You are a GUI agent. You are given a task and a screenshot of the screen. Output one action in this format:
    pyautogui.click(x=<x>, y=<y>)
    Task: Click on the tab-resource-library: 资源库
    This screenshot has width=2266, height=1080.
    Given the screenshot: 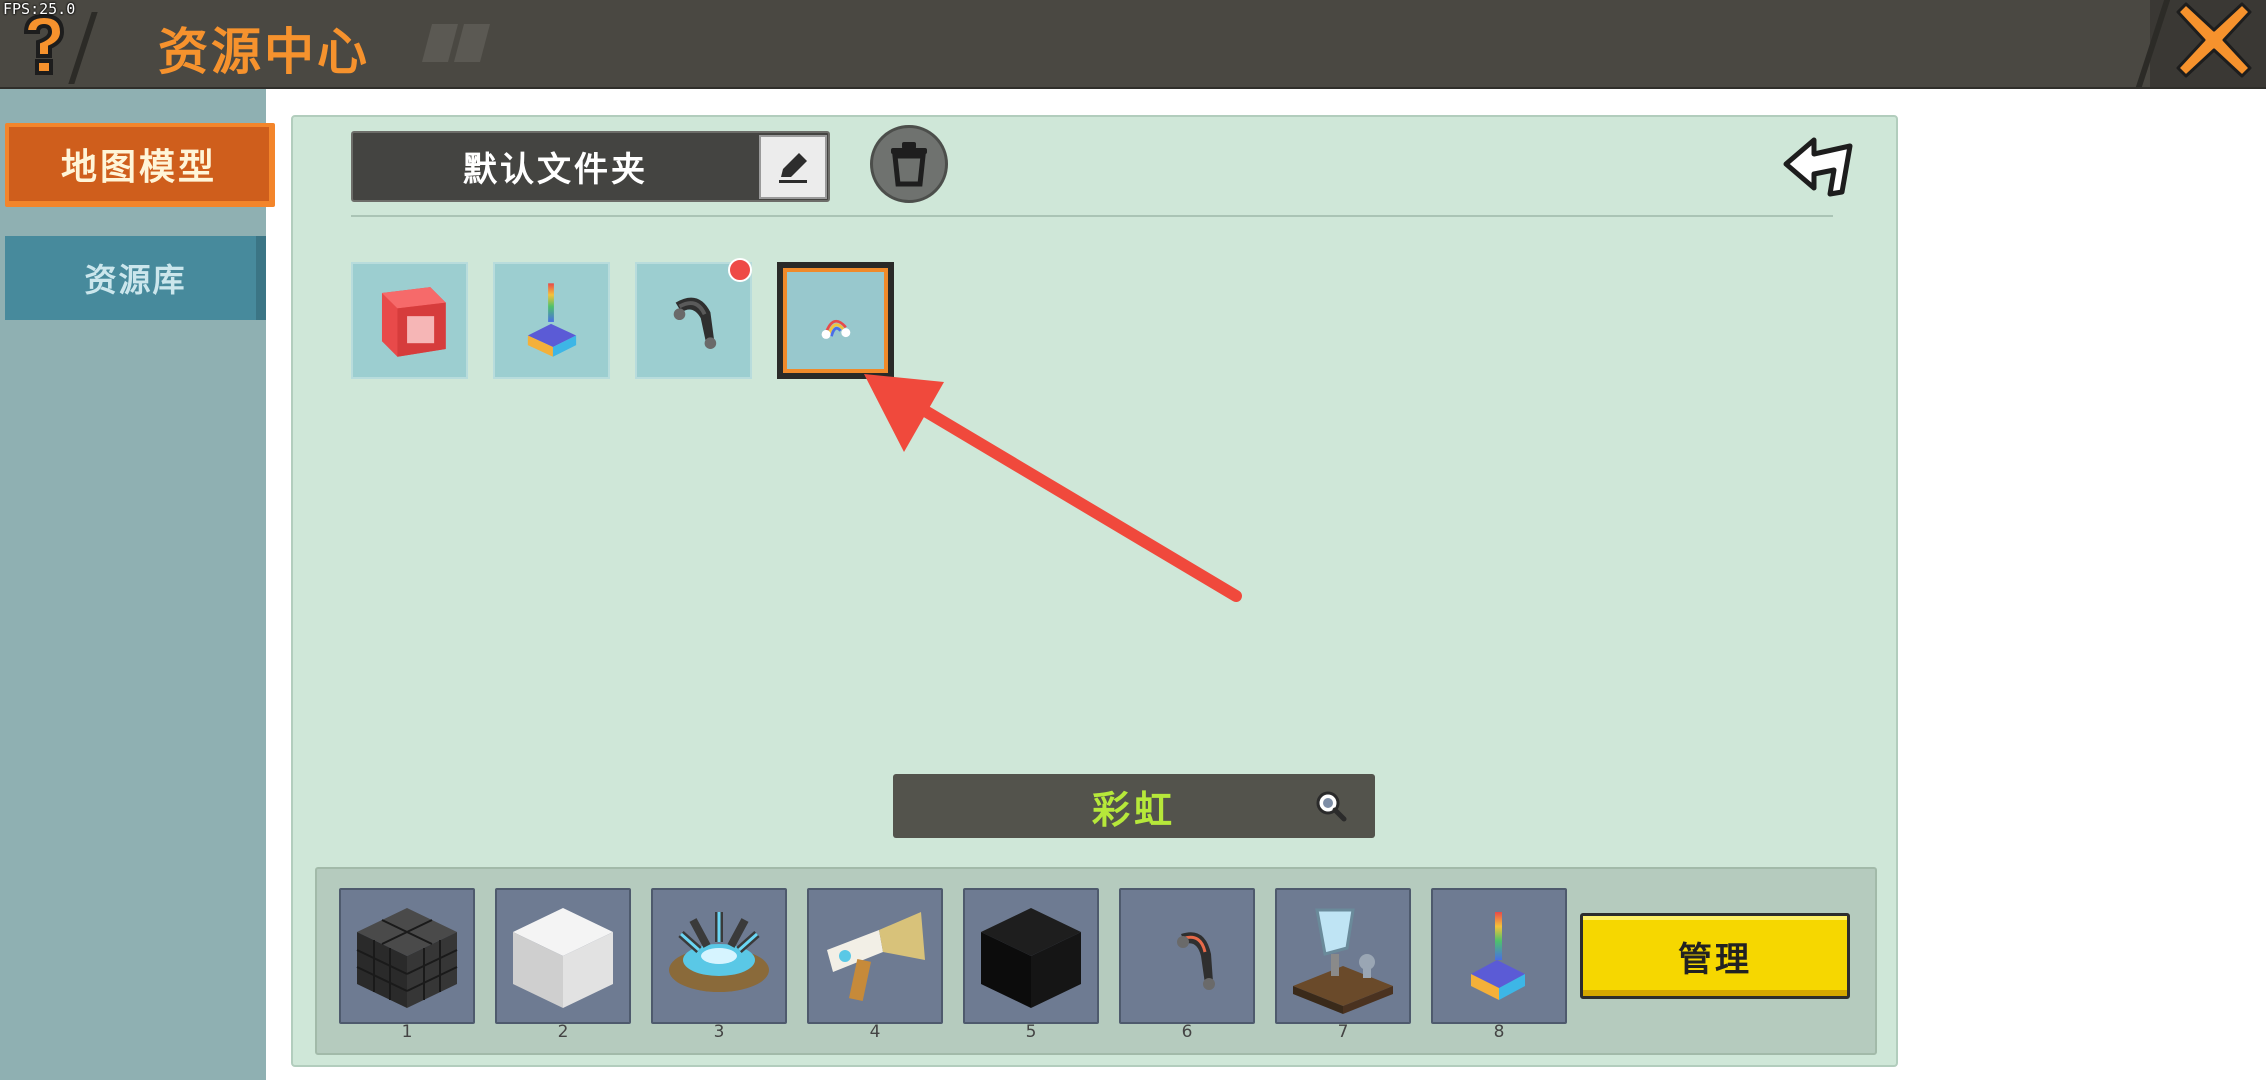 What is the action you would take?
    pyautogui.click(x=135, y=278)
    